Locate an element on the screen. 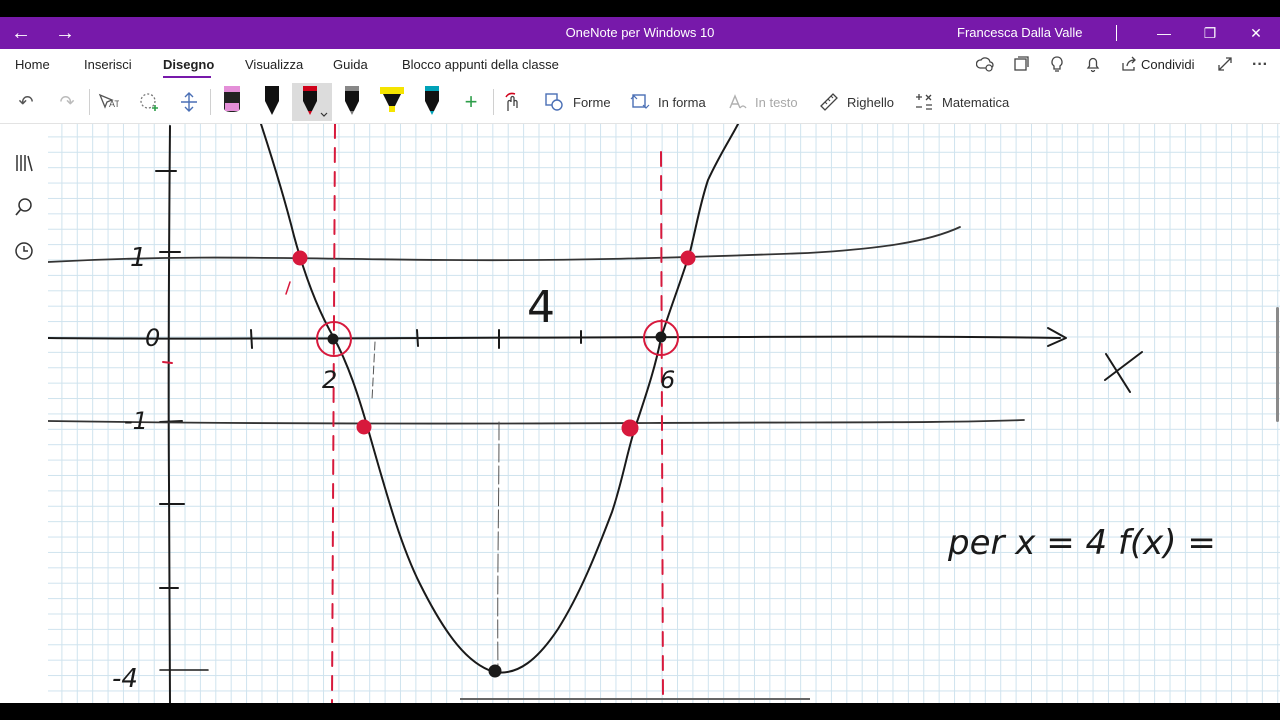  tab-blocco-appunti: Blocco appunti della classe is located at coordinates (480, 64).